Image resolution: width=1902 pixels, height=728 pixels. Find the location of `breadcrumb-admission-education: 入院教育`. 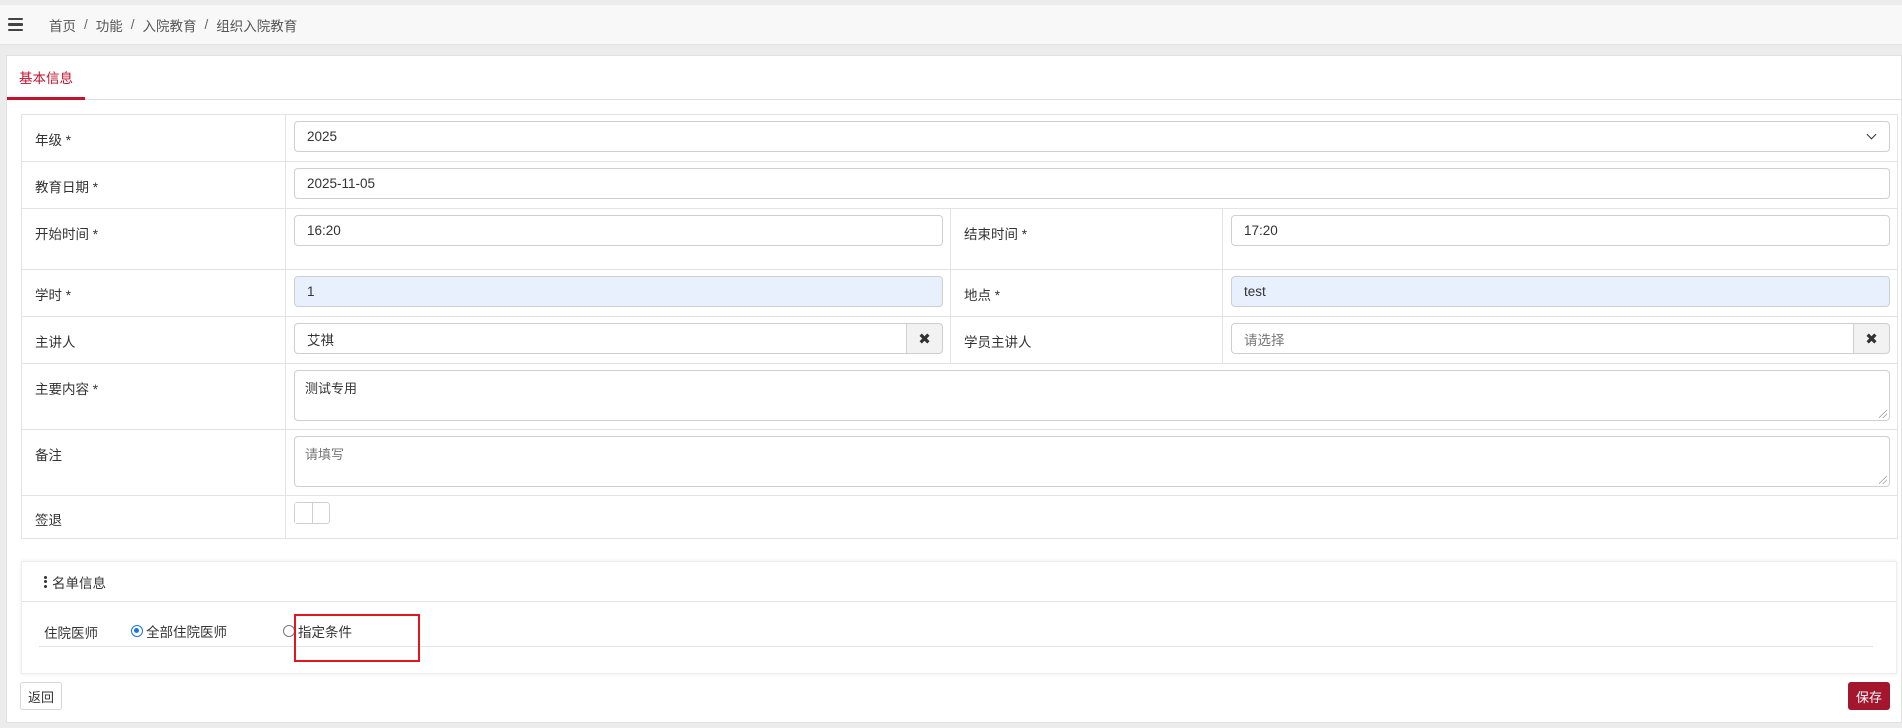

breadcrumb-admission-education: 入院教育 is located at coordinates (170, 25).